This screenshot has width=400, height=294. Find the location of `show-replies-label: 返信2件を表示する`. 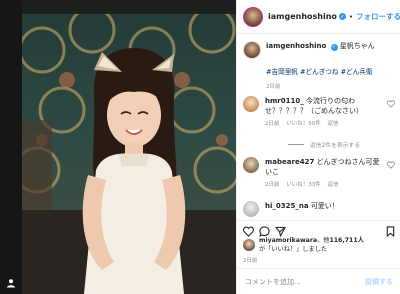

show-replies-label: 返信2件を表示する is located at coordinates (335, 146).